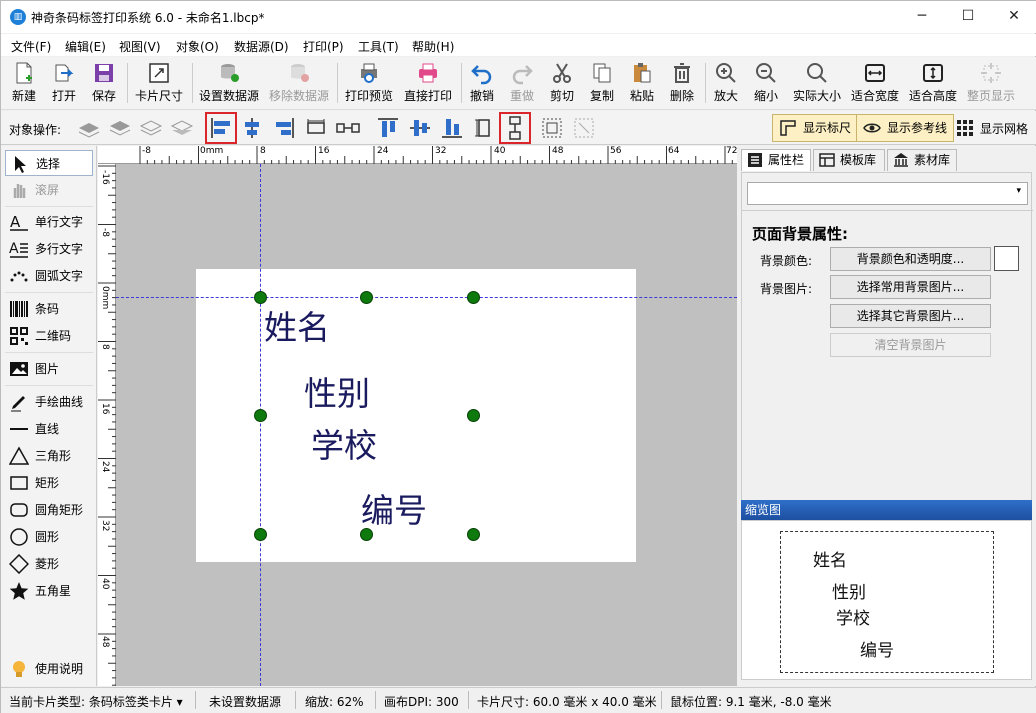  Describe the element at coordinates (616, 151) in the screenshot. I see `ruler-top-label: 56` at that location.